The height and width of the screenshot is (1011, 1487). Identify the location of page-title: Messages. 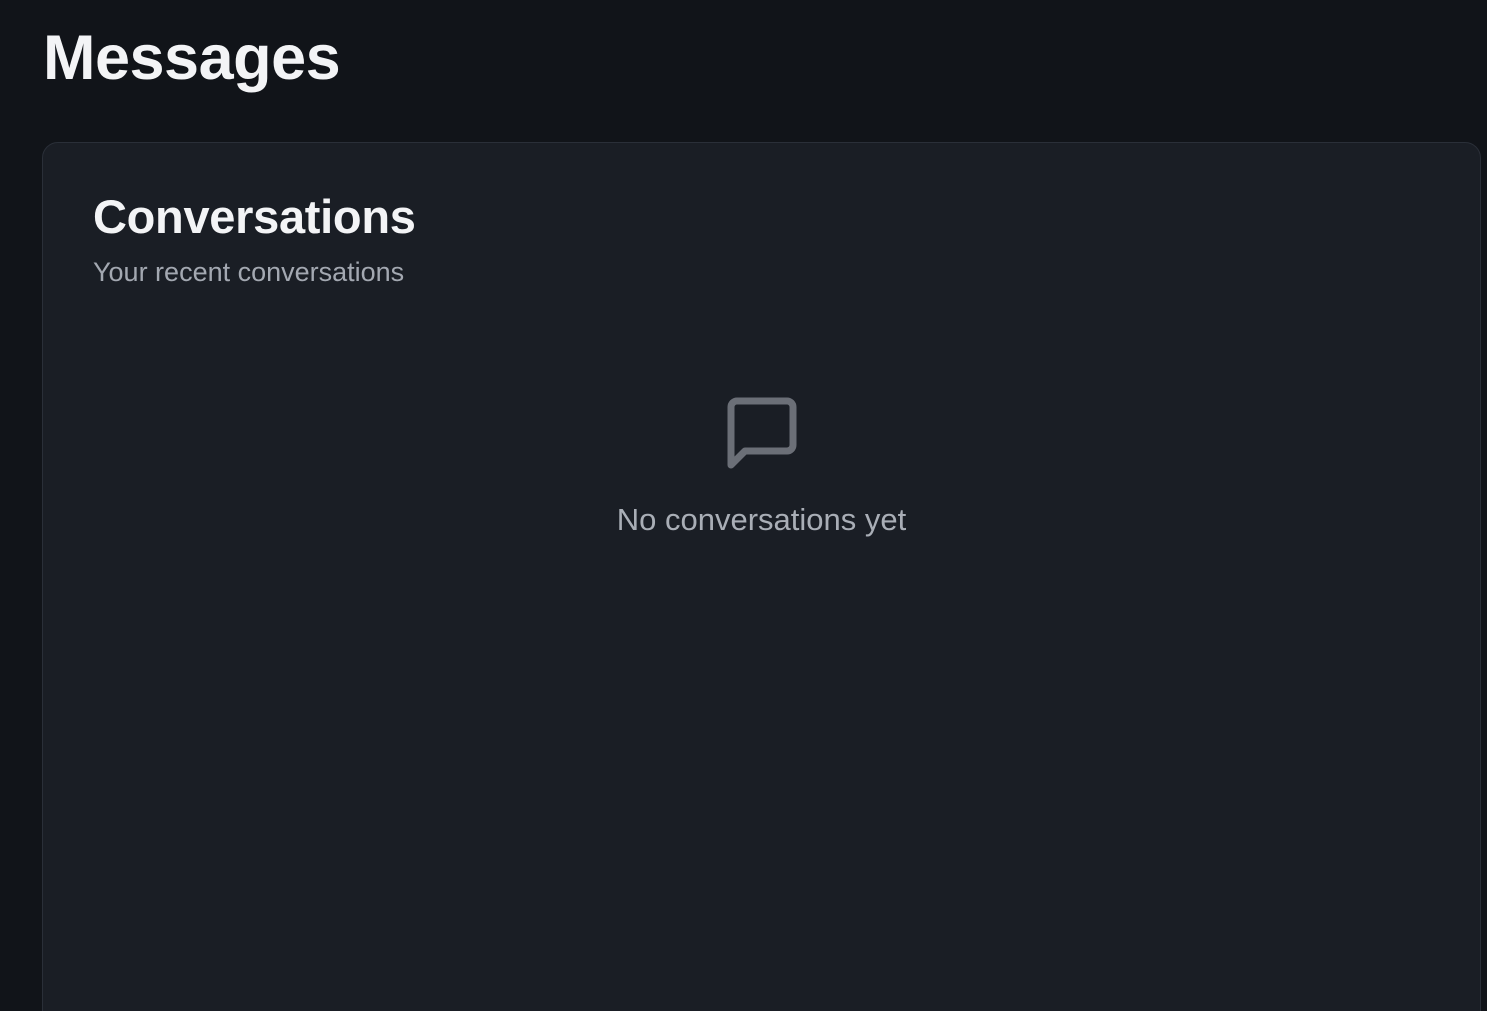
(192, 58).